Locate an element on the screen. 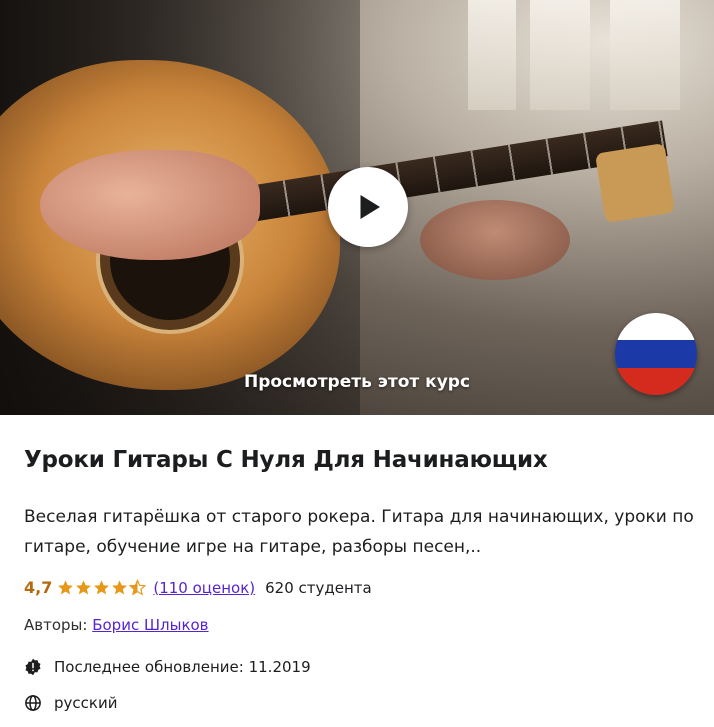  rating-stars is located at coordinates (102, 587).